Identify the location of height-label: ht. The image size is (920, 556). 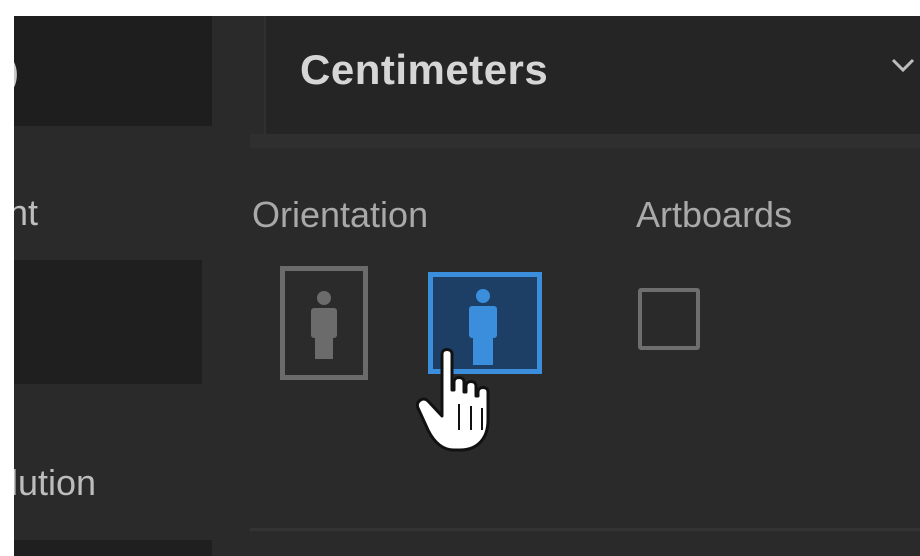
(26, 212).